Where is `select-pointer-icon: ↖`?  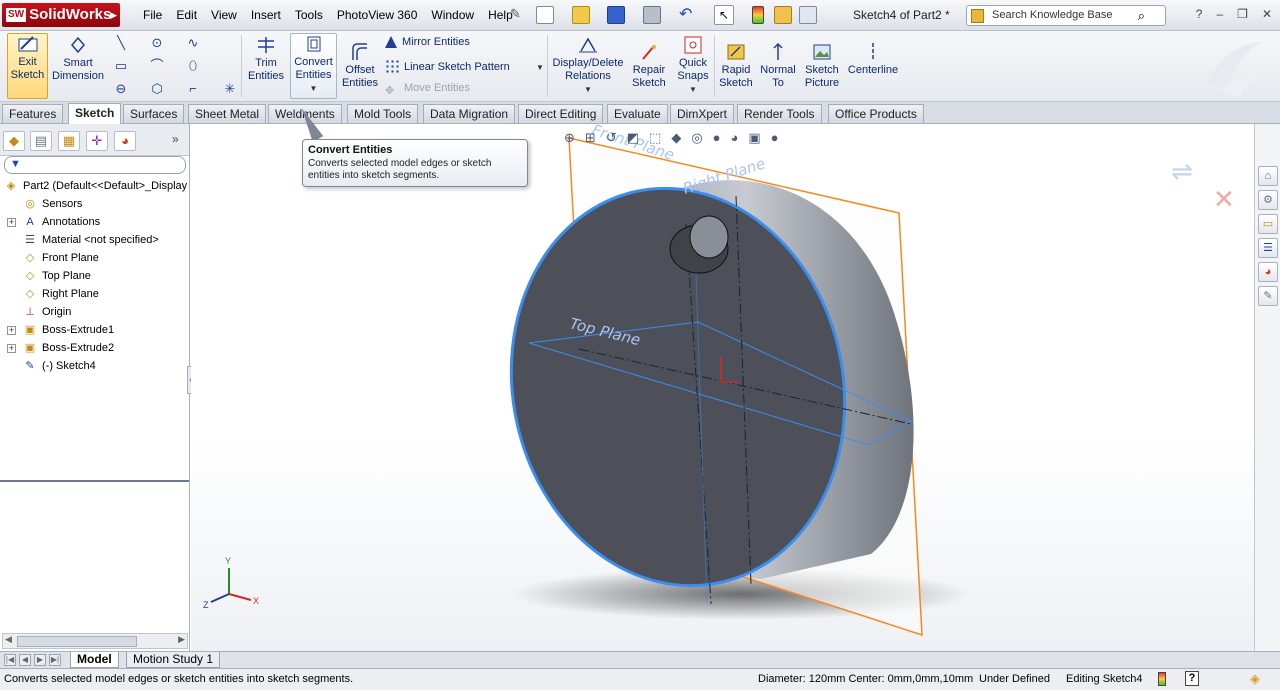
select-pointer-icon: ↖ is located at coordinates (724, 15).